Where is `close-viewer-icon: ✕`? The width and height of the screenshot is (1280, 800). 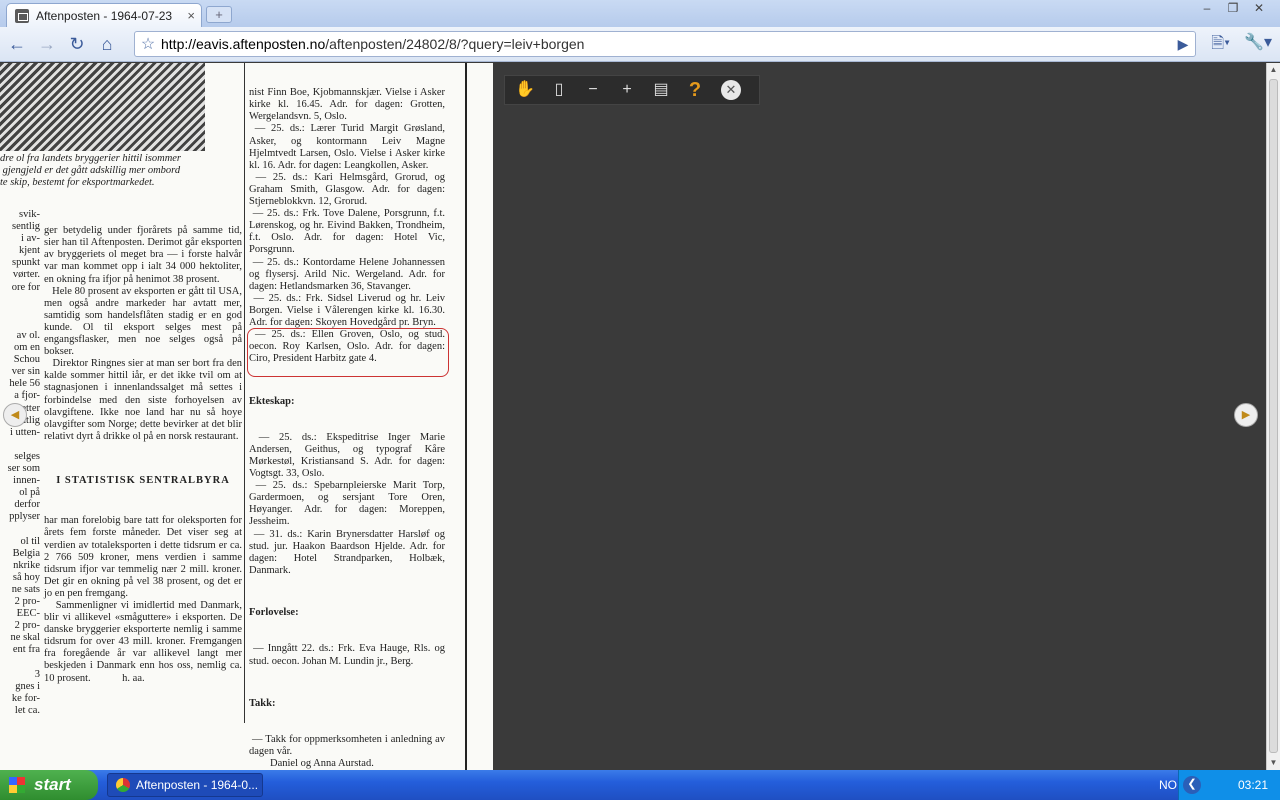 close-viewer-icon: ✕ is located at coordinates (731, 90).